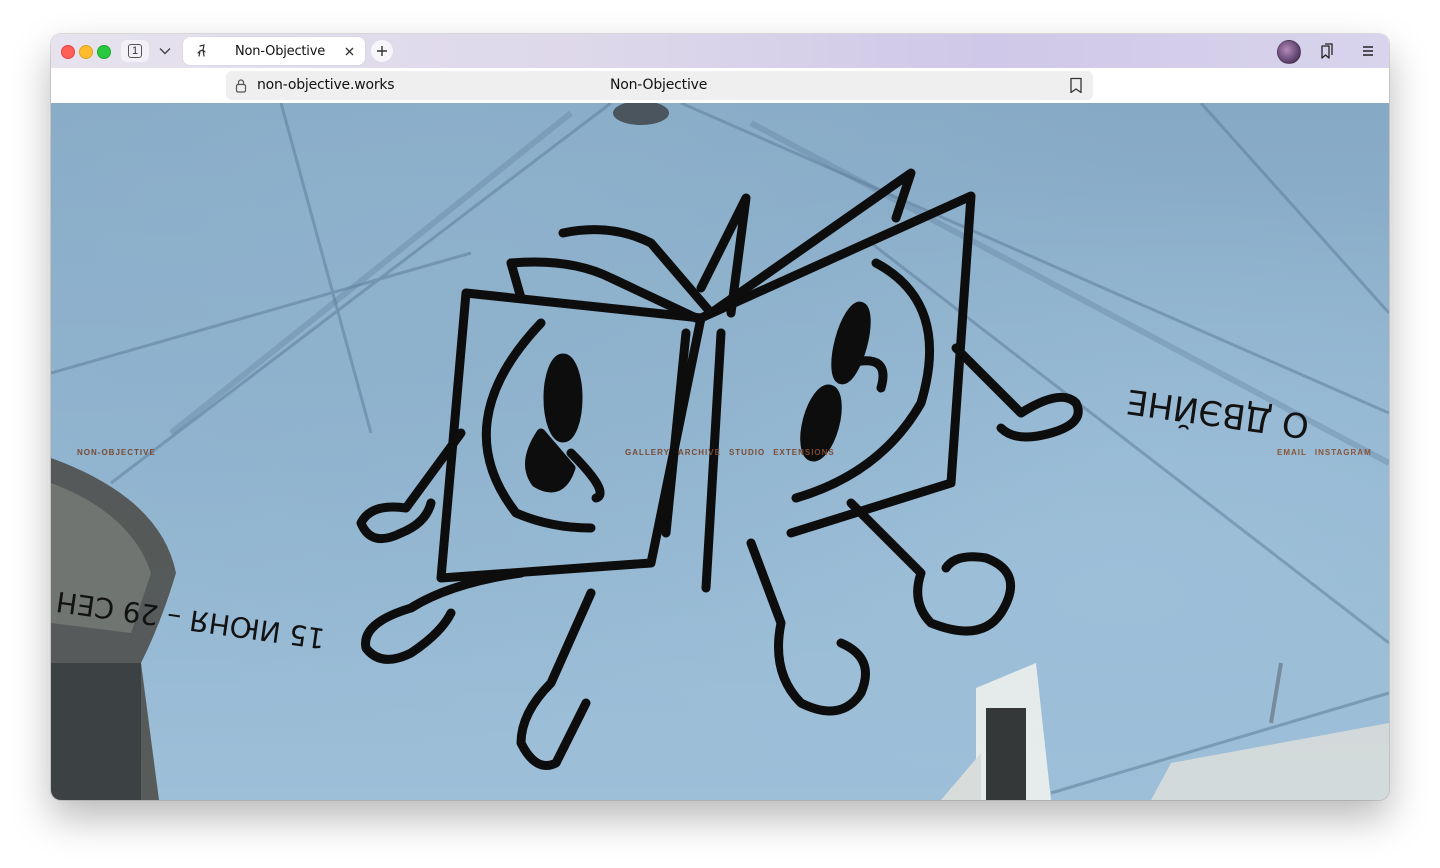 The height and width of the screenshot is (868, 1440). I want to click on link-instagram: INSTAGRAM, so click(1343, 452).